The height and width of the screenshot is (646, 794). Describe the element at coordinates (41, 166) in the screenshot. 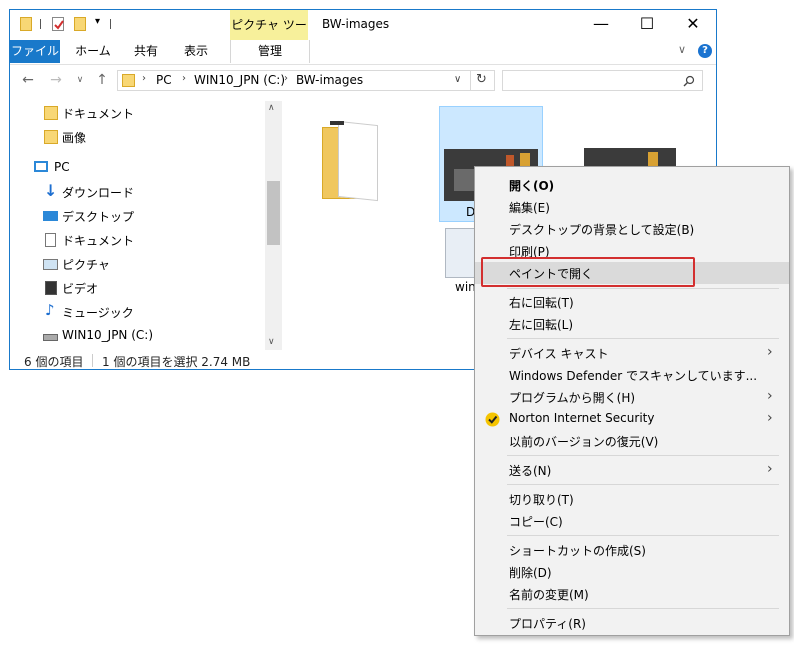

I see `pc-icon` at that location.